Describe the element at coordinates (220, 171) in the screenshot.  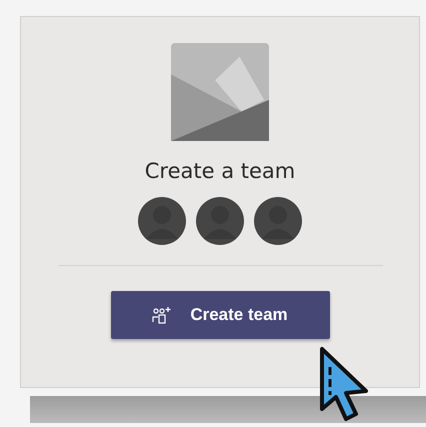
I see `card-title: Create a team` at that location.